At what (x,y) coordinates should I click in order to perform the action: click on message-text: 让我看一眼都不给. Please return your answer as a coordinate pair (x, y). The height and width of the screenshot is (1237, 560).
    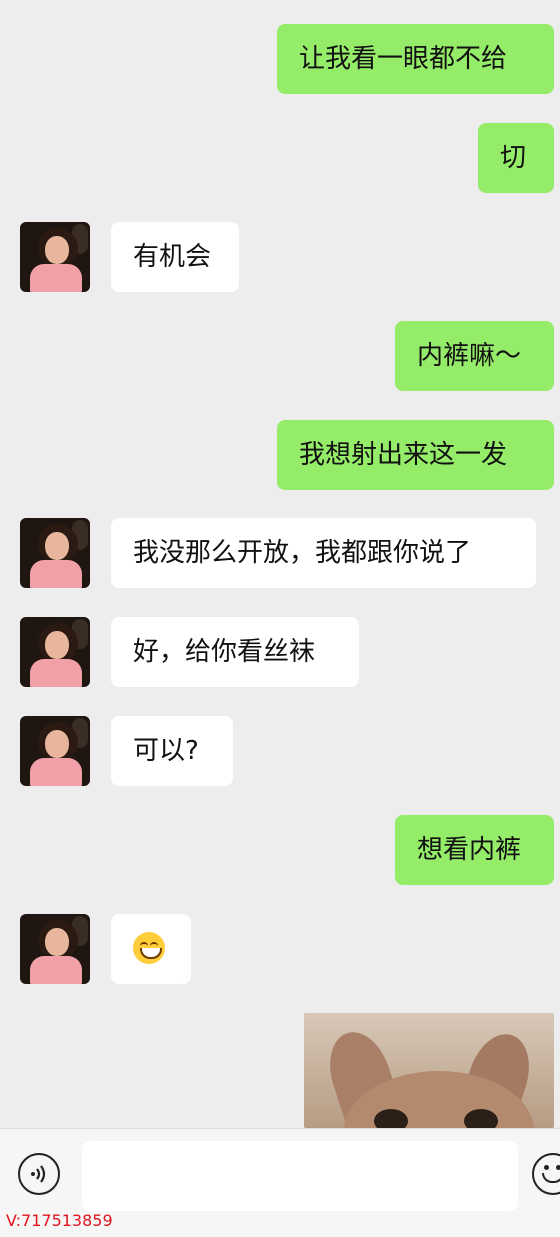
    Looking at the image, I should click on (403, 59).